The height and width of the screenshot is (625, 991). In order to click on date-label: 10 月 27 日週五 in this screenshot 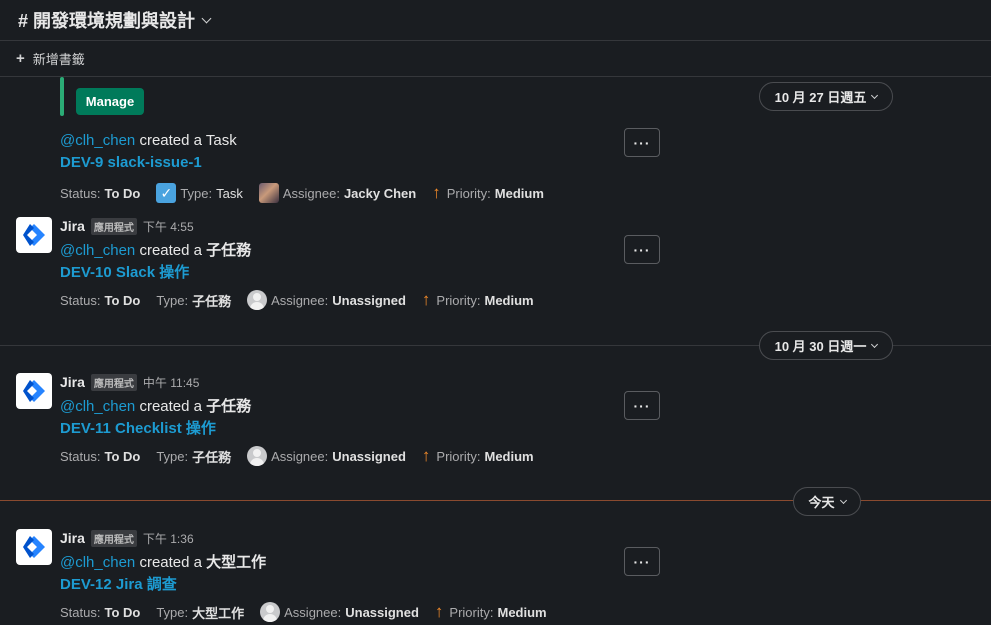, I will do `click(820, 97)`.